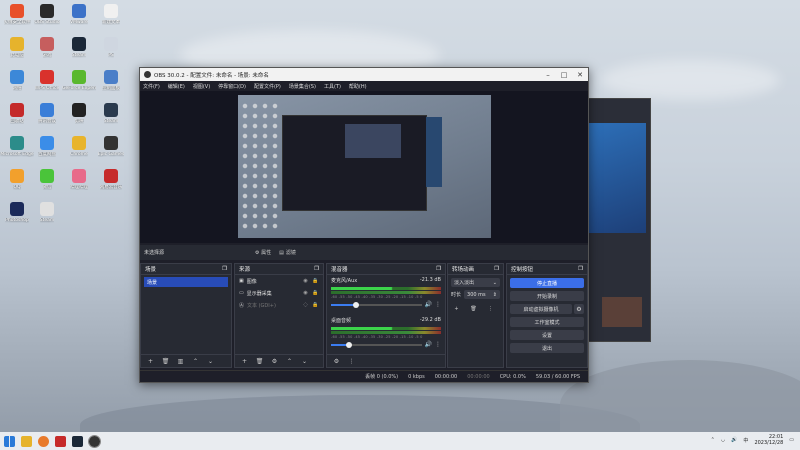  What do you see at coordinates (186, 282) in the screenshot?
I see `scene-item: 场景` at bounding box center [186, 282].